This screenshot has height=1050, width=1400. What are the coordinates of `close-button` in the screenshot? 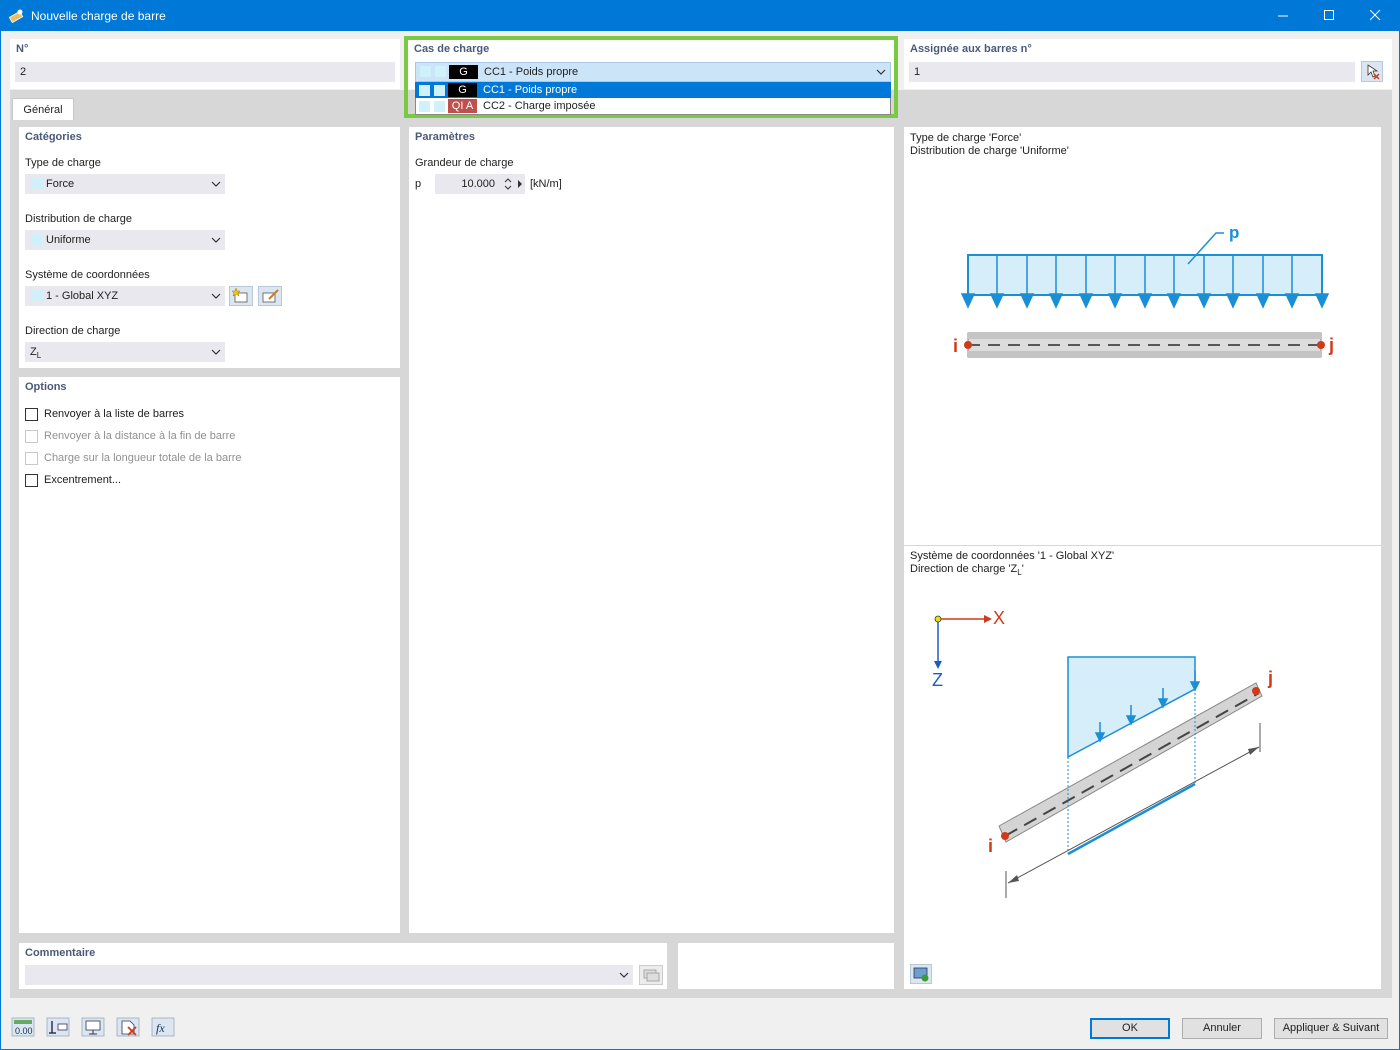 It's located at (1375, 15).